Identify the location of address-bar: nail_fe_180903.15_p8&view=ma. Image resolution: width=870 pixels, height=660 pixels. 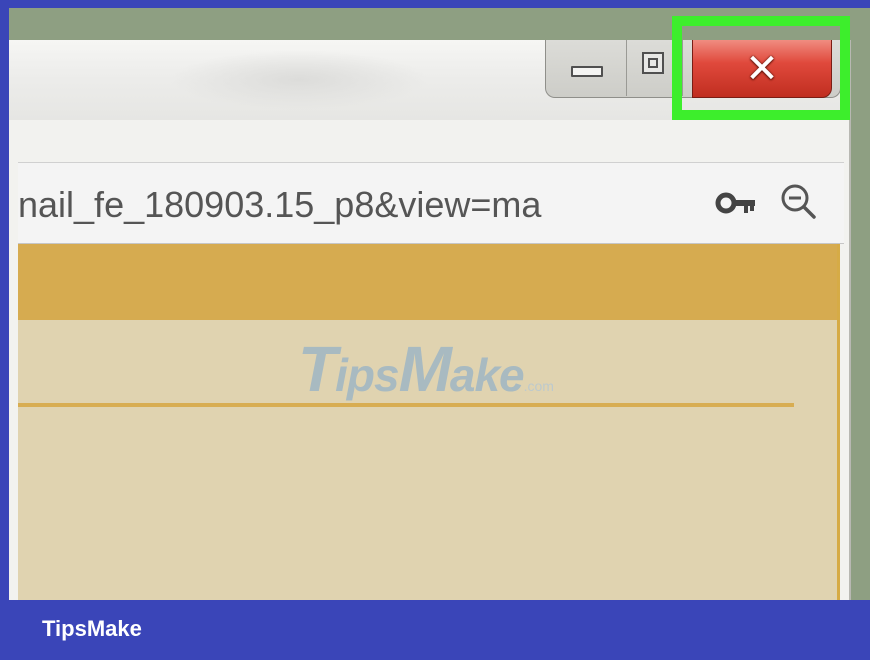
(431, 203).